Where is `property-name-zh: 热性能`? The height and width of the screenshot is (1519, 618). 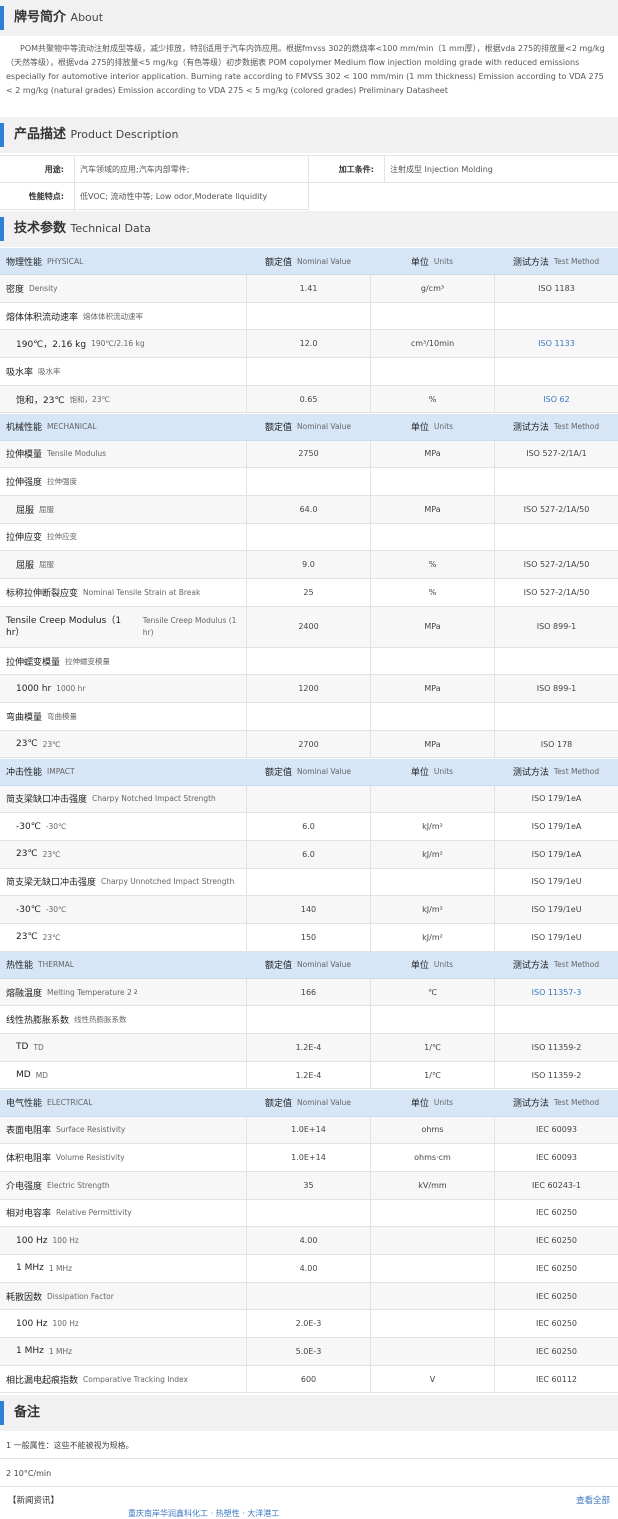
property-name-zh: 热性能 is located at coordinates (20, 966).